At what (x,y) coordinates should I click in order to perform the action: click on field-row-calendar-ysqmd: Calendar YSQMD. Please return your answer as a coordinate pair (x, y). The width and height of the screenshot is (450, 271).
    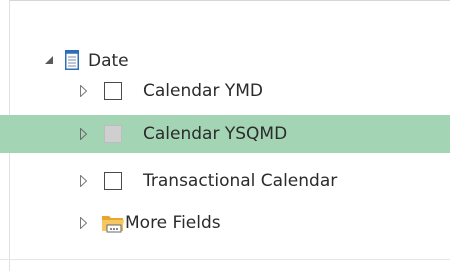
    Looking at the image, I should click on (225, 134).